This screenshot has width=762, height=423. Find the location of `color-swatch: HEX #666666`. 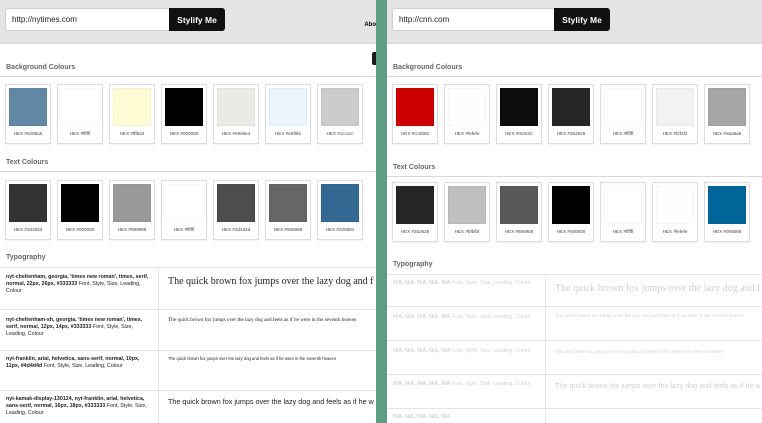

color-swatch: HEX #666666 is located at coordinates (288, 210).